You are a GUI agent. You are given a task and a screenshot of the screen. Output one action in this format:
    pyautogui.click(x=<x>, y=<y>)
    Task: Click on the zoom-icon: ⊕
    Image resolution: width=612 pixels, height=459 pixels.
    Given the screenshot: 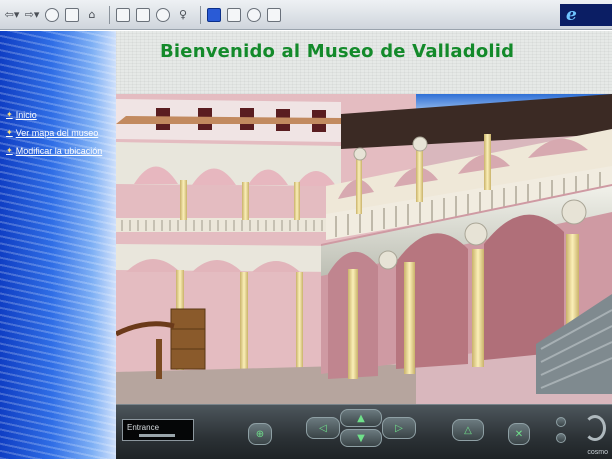 What is the action you would take?
    pyautogui.click(x=260, y=434)
    